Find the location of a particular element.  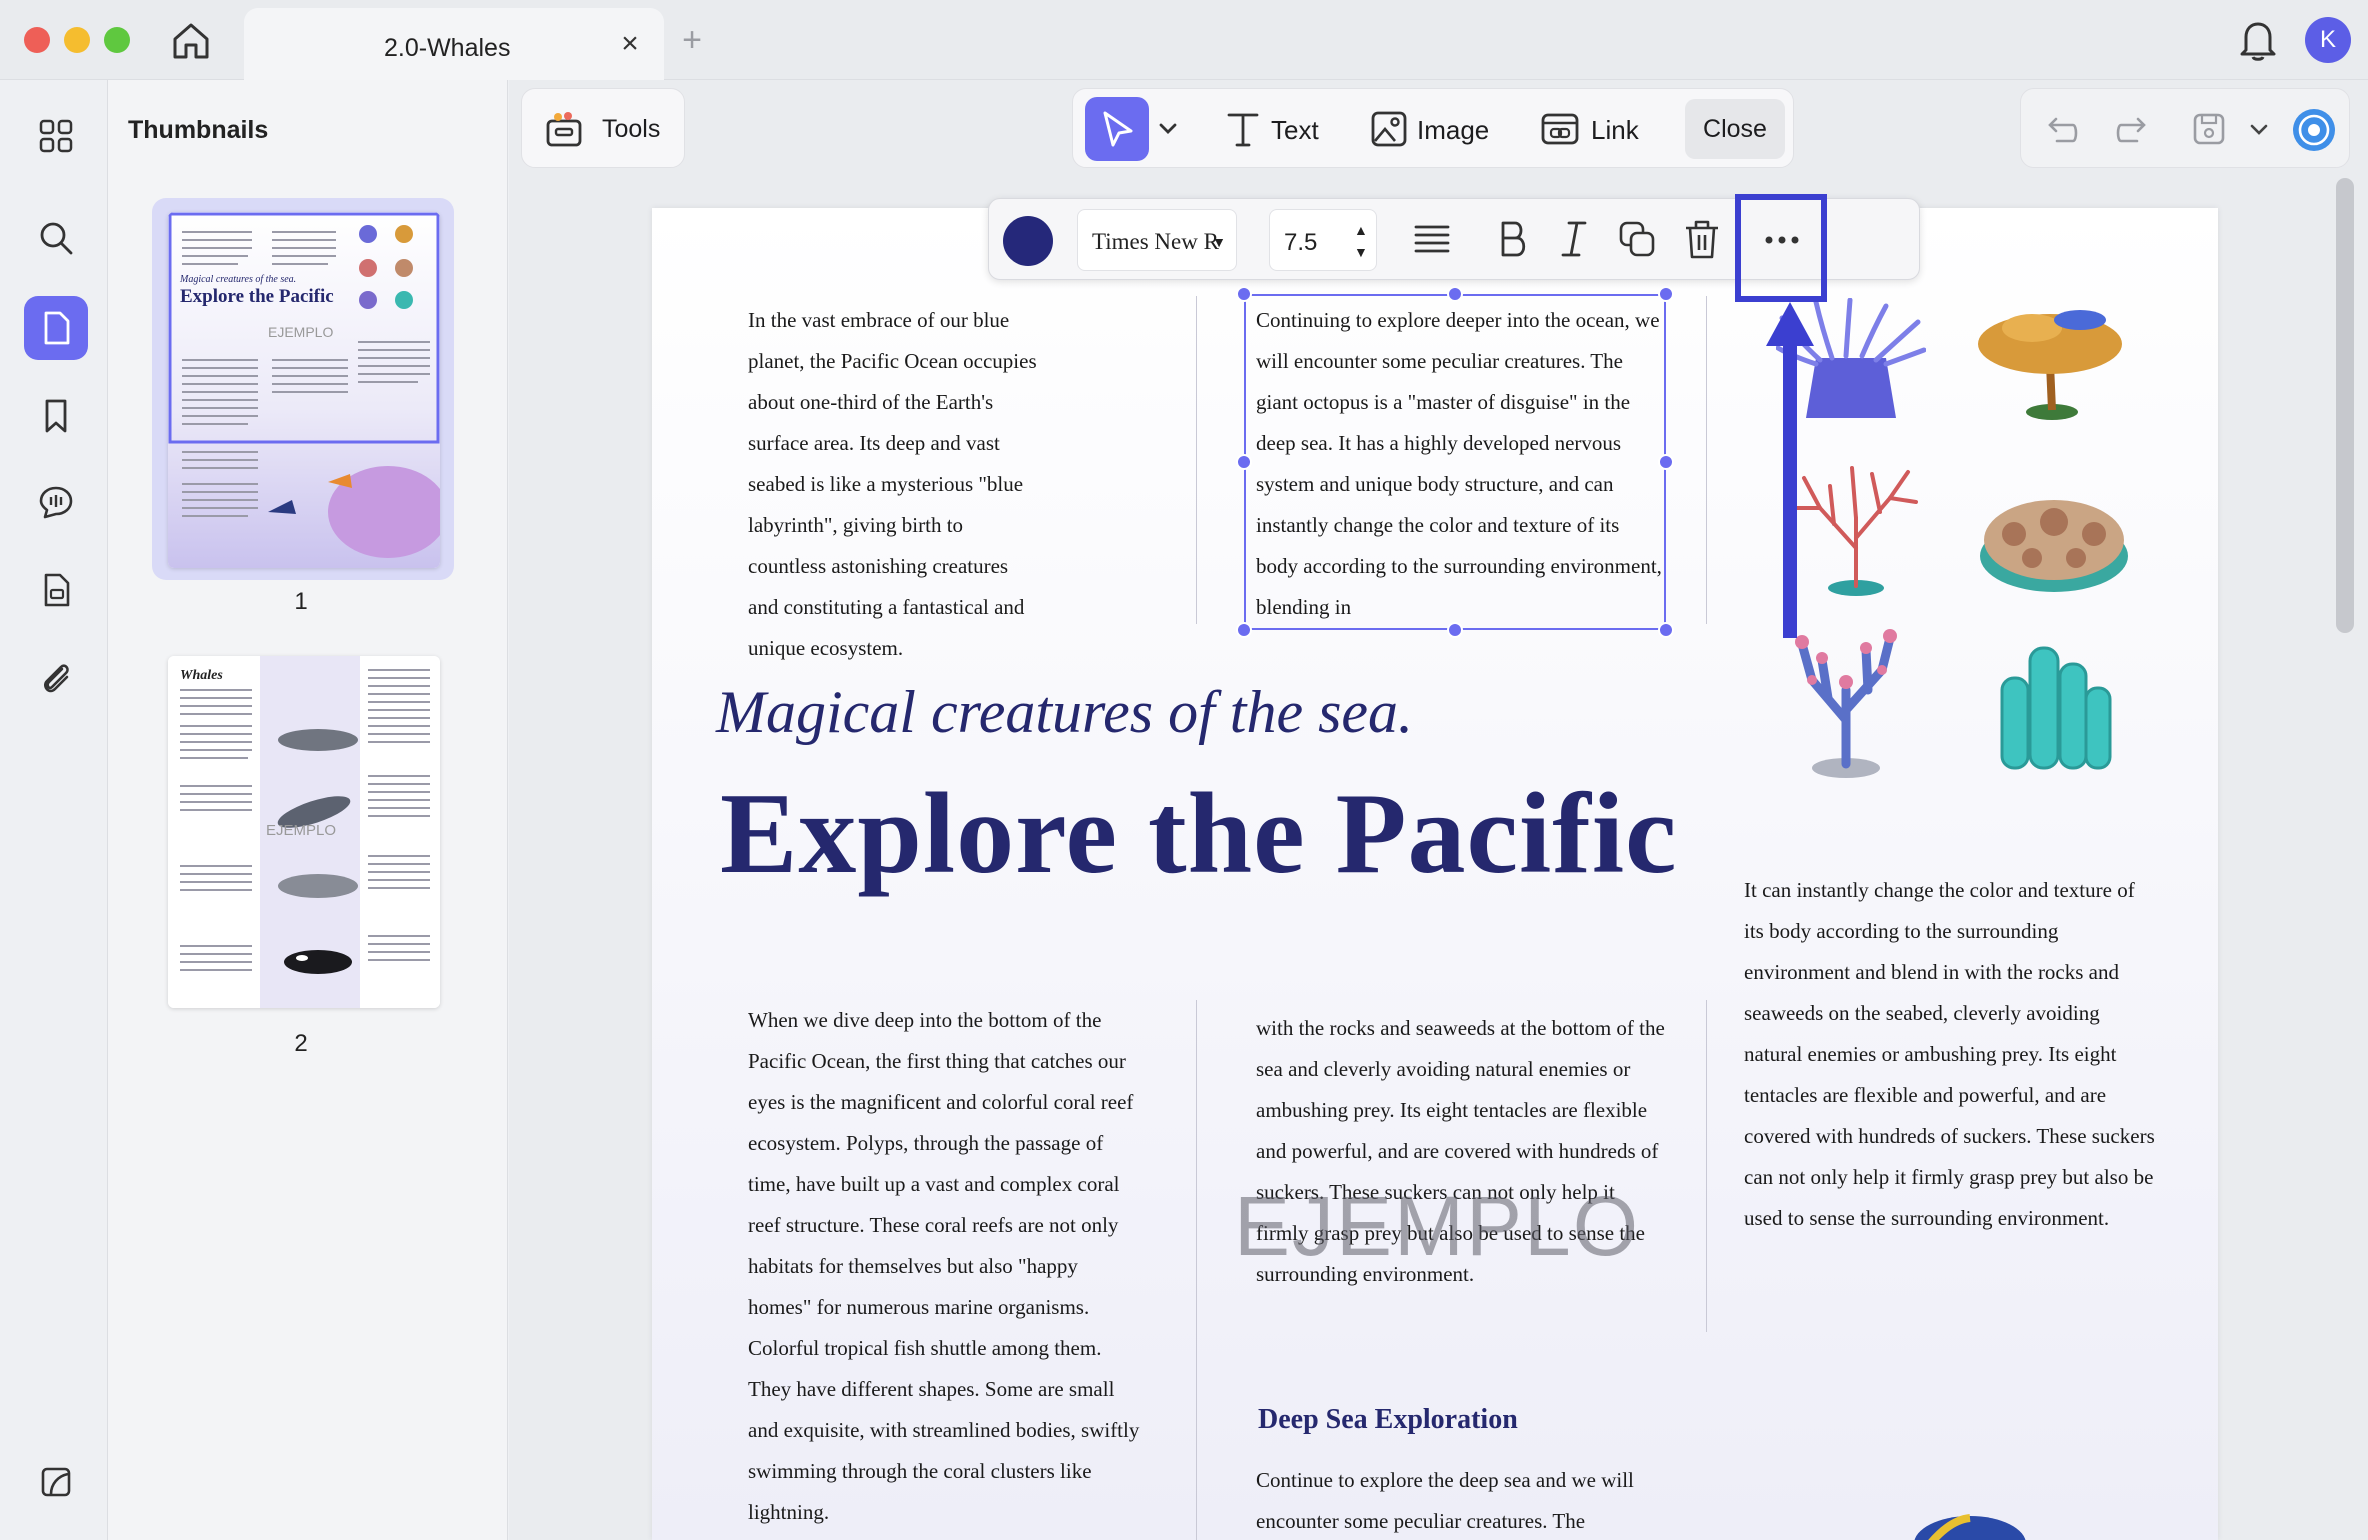

grid-view-icon is located at coordinates (56, 136).